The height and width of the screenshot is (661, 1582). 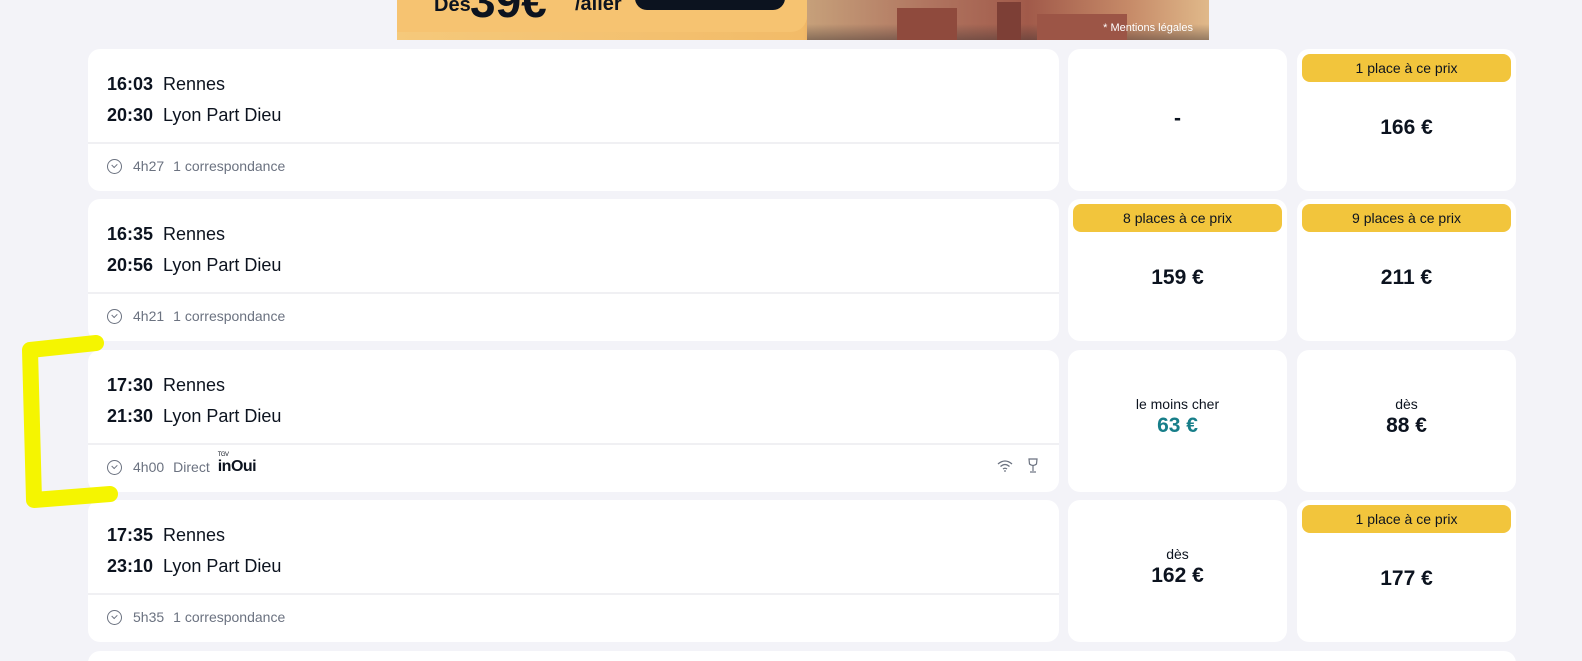 What do you see at coordinates (223, 455) in the screenshot?
I see `inoui-logo-prefix: TGV` at bounding box center [223, 455].